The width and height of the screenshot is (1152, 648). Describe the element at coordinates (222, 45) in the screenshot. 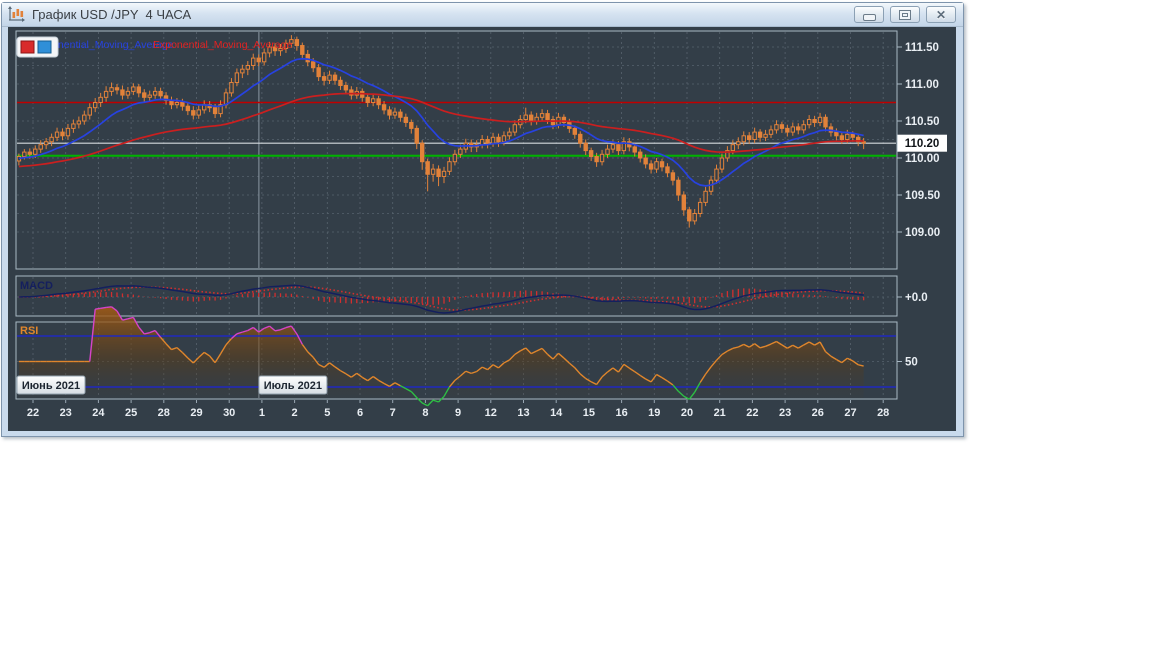

I see `ema-slow-legend-label: Exponential_Moving_Average` at that location.